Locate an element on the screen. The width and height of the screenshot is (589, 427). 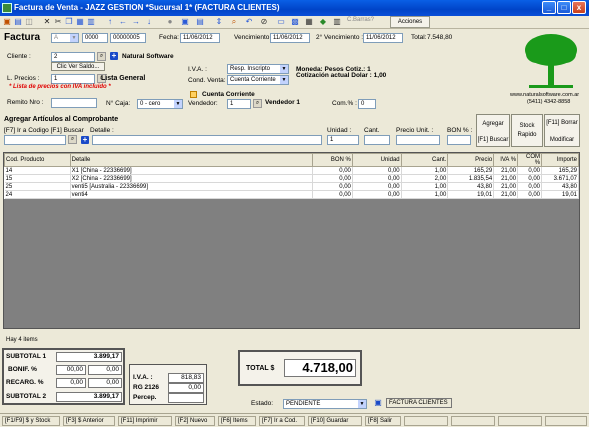
letter-select: A ▼ is located at coordinates (65, 38).